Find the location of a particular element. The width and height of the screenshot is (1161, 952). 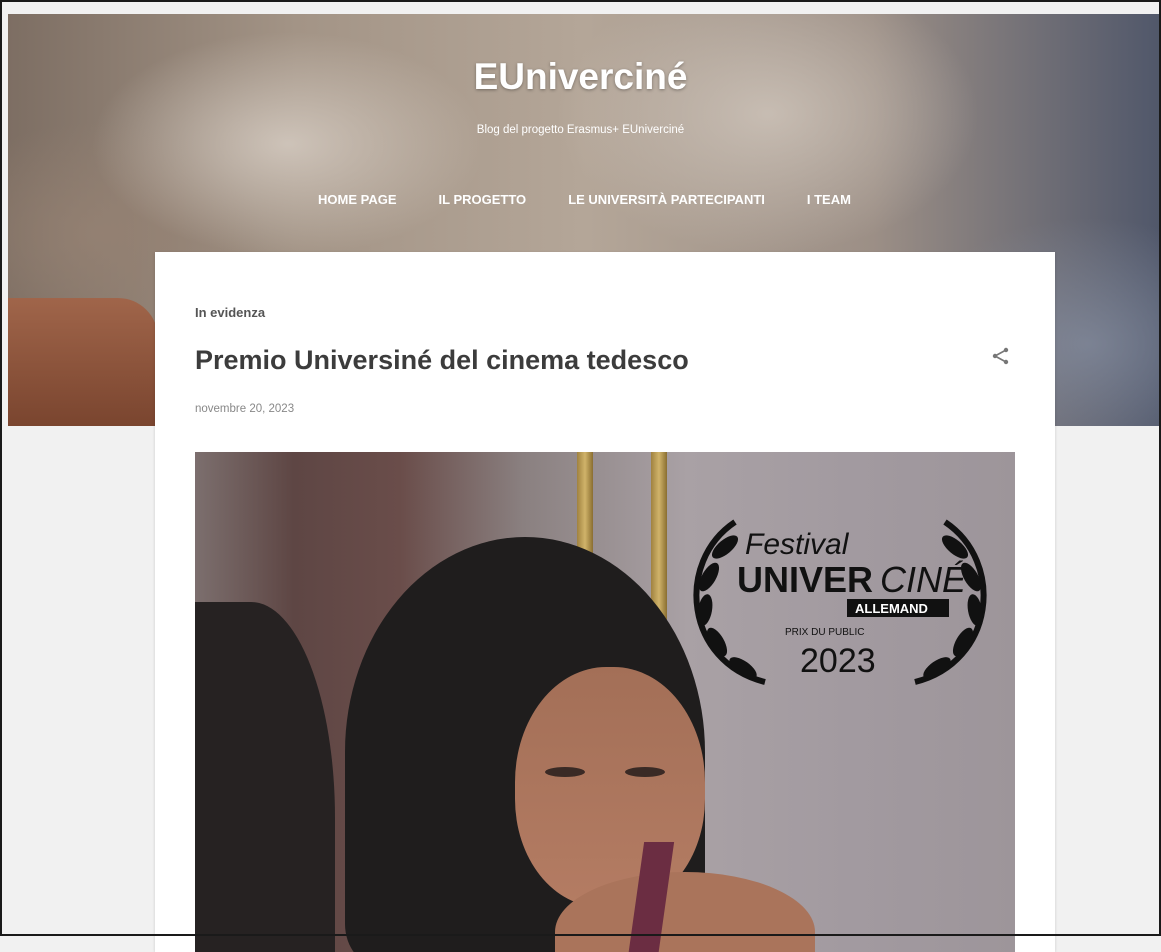

festival-brand-italic: CINÉ is located at coordinates (923, 579).